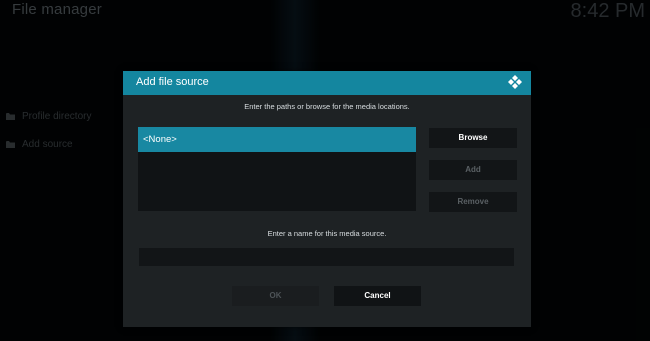 The image size is (650, 341). I want to click on source-name-input, so click(326, 257).